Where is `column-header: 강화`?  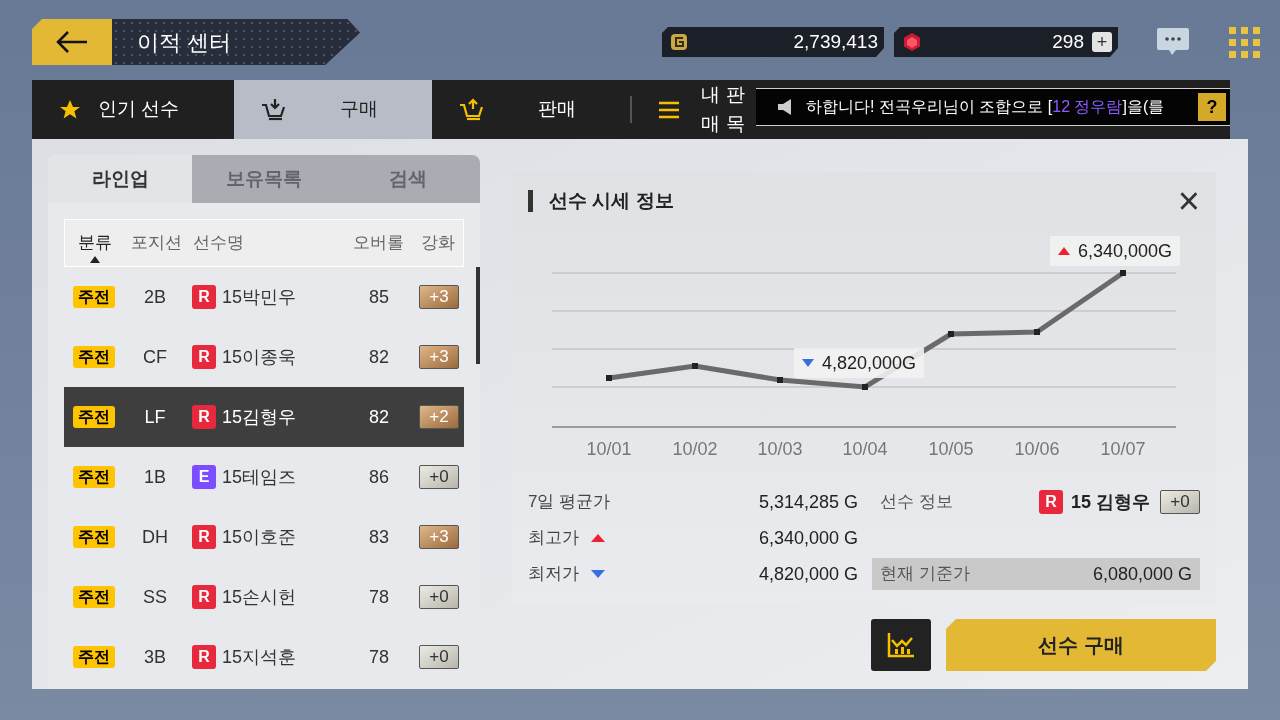
column-header: 강화 is located at coordinates (438, 243).